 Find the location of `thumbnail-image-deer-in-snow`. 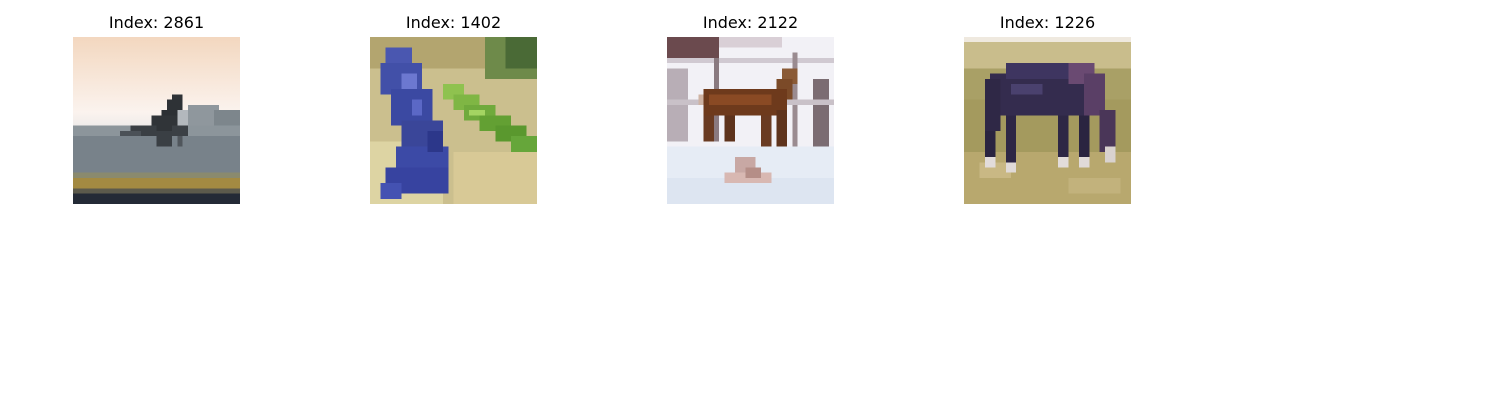

thumbnail-image-deer-in-snow is located at coordinates (750, 120).